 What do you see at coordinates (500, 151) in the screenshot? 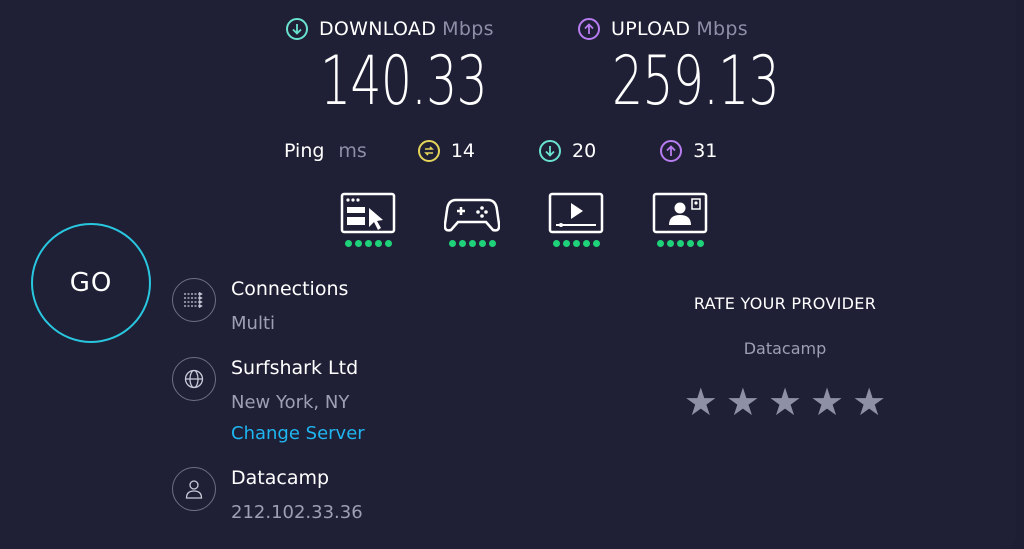
I see `ping-row: Ping ms 14 20 31` at bounding box center [500, 151].